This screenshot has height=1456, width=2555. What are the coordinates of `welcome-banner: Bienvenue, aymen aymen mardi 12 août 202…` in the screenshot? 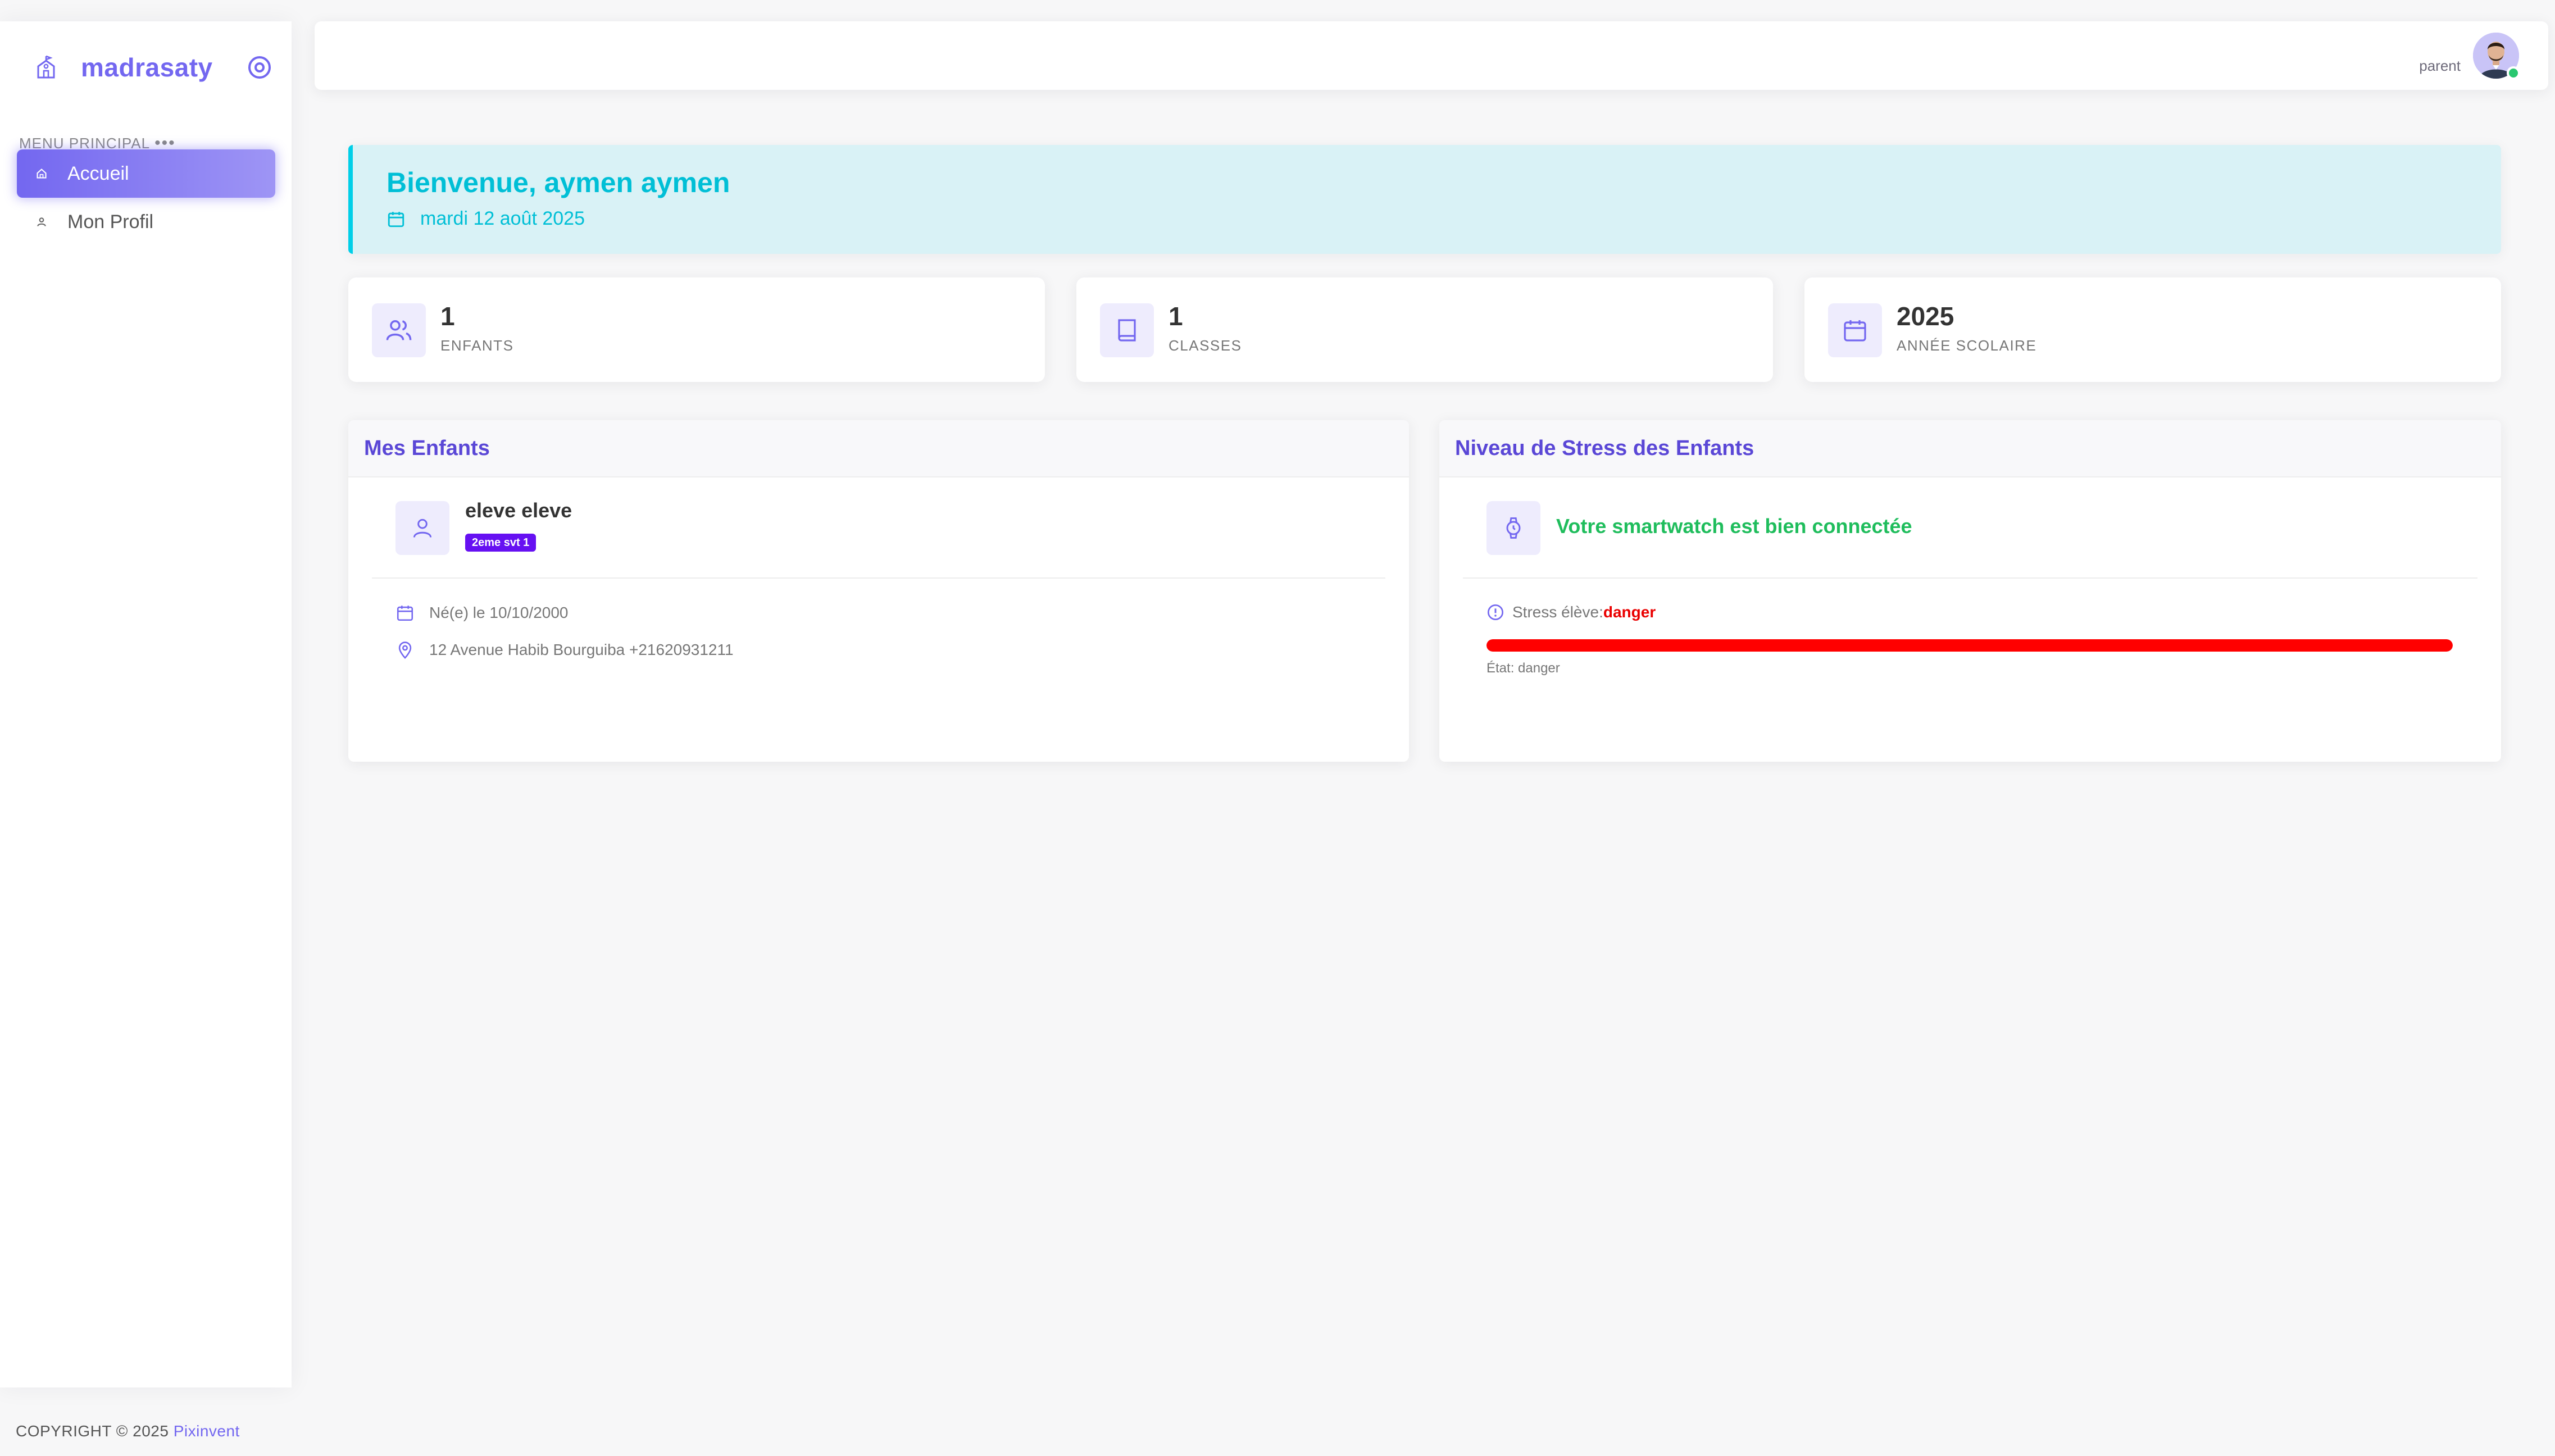 It's located at (1425, 199).